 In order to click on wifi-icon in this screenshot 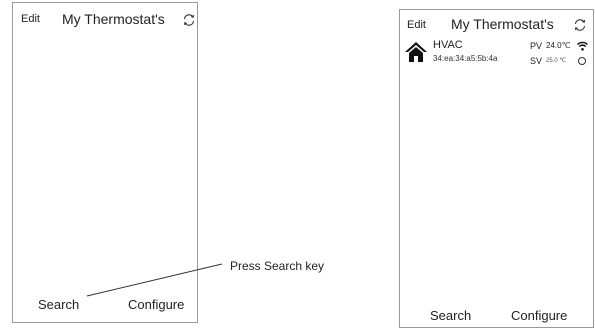, I will do `click(582, 46)`.